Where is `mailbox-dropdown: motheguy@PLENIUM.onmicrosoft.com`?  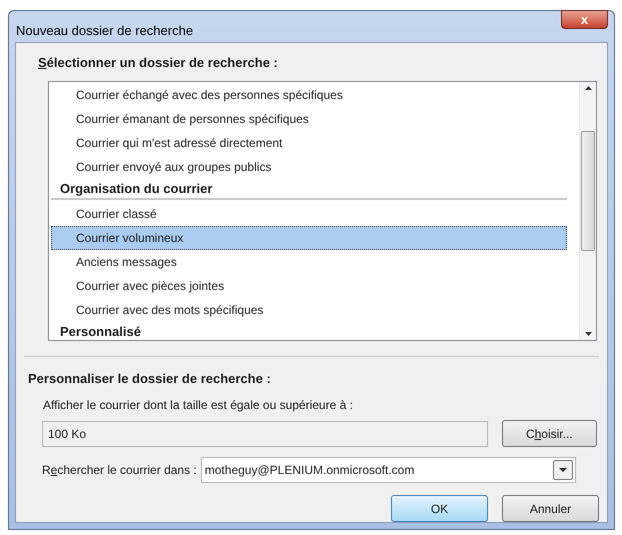
mailbox-dropdown: motheguy@PLENIUM.onmicrosoft.com is located at coordinates (388, 470).